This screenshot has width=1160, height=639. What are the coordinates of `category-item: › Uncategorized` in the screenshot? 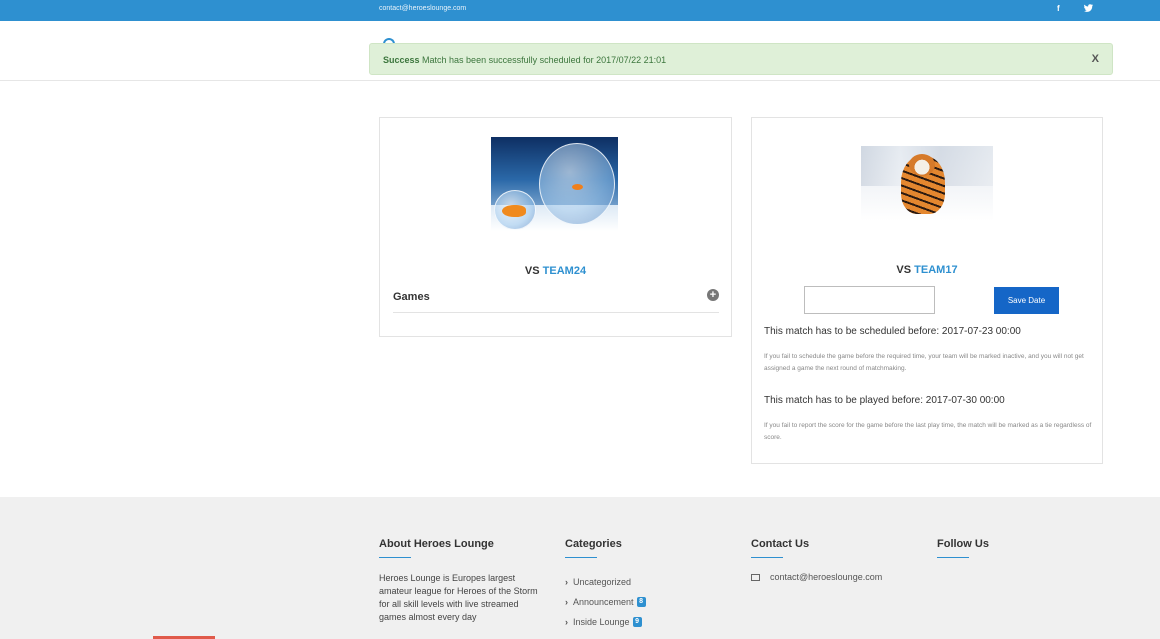 It's located at (605, 582).